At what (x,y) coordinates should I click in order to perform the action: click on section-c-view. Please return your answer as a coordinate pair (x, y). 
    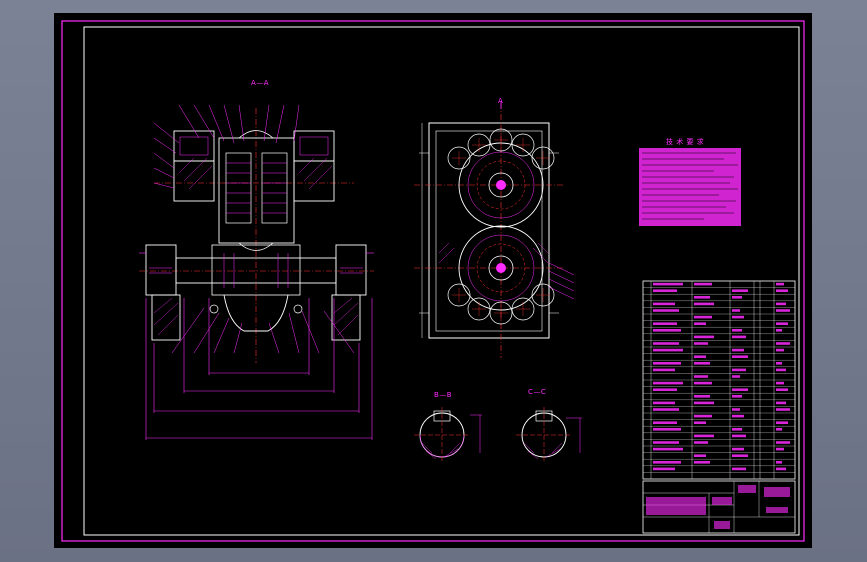
    Looking at the image, I should click on (549, 435).